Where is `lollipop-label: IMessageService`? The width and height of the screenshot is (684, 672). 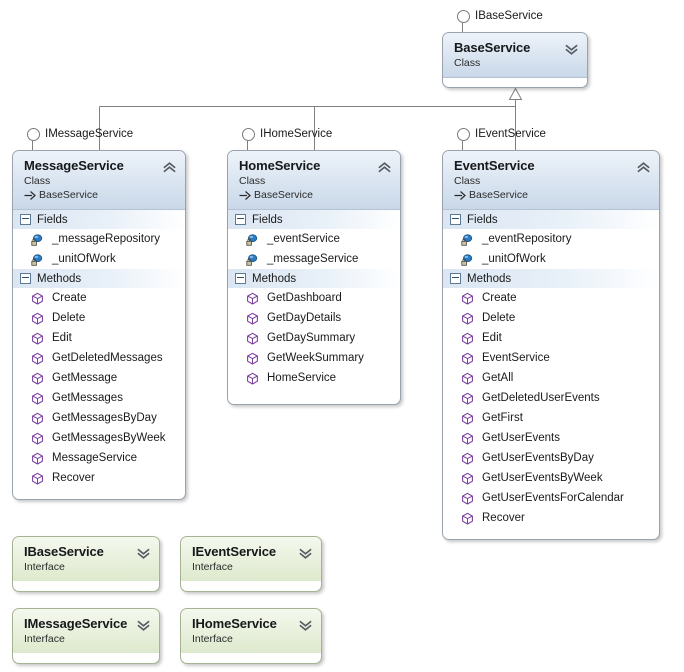 lollipop-label: IMessageService is located at coordinates (89, 133).